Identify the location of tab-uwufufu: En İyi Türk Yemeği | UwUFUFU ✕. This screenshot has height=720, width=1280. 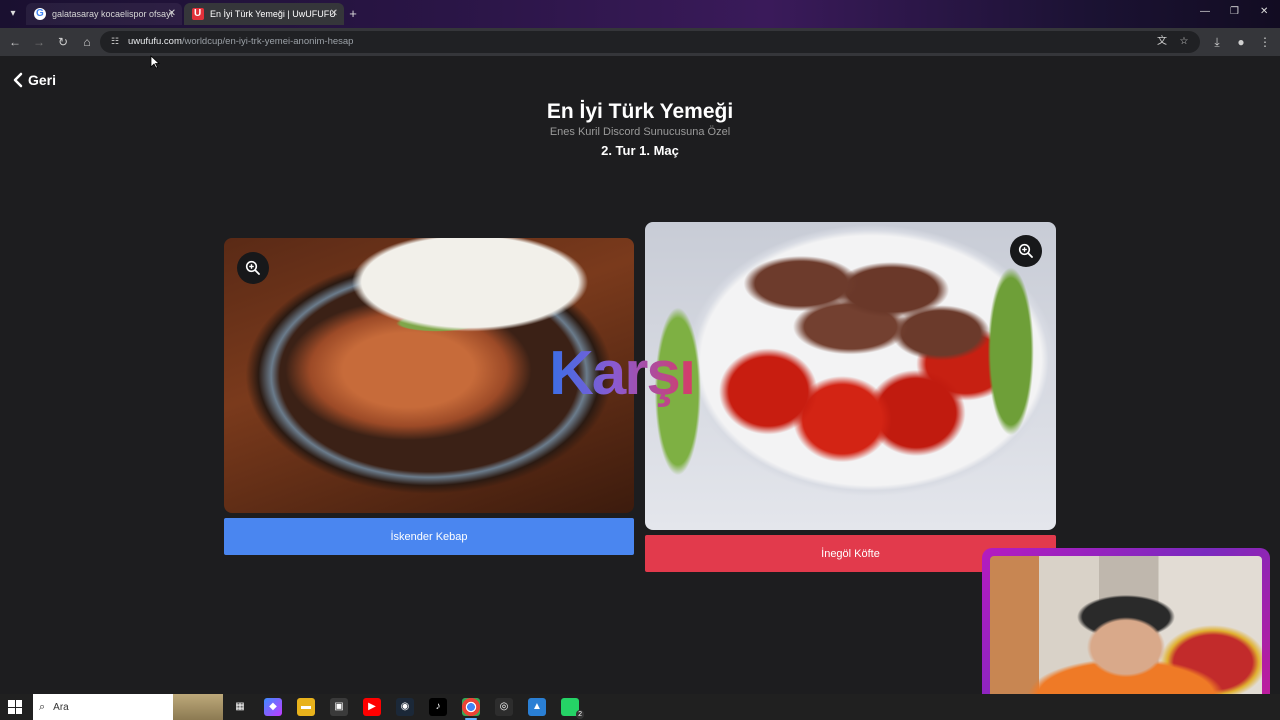
(264, 14).